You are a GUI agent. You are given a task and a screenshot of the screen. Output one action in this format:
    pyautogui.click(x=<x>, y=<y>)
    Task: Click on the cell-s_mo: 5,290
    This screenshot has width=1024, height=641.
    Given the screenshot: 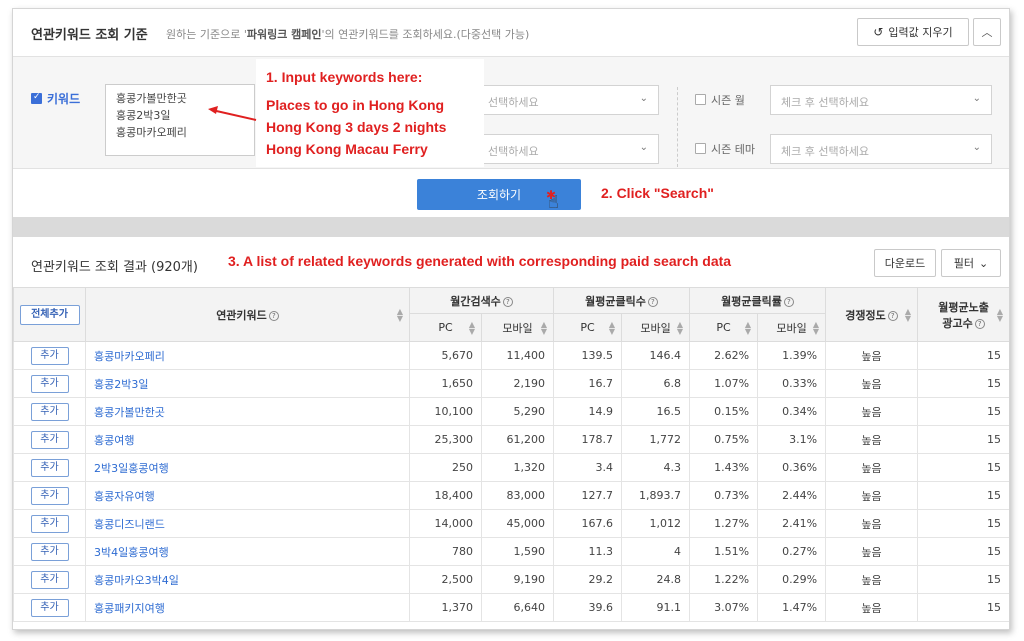 What is the action you would take?
    pyautogui.click(x=517, y=411)
    